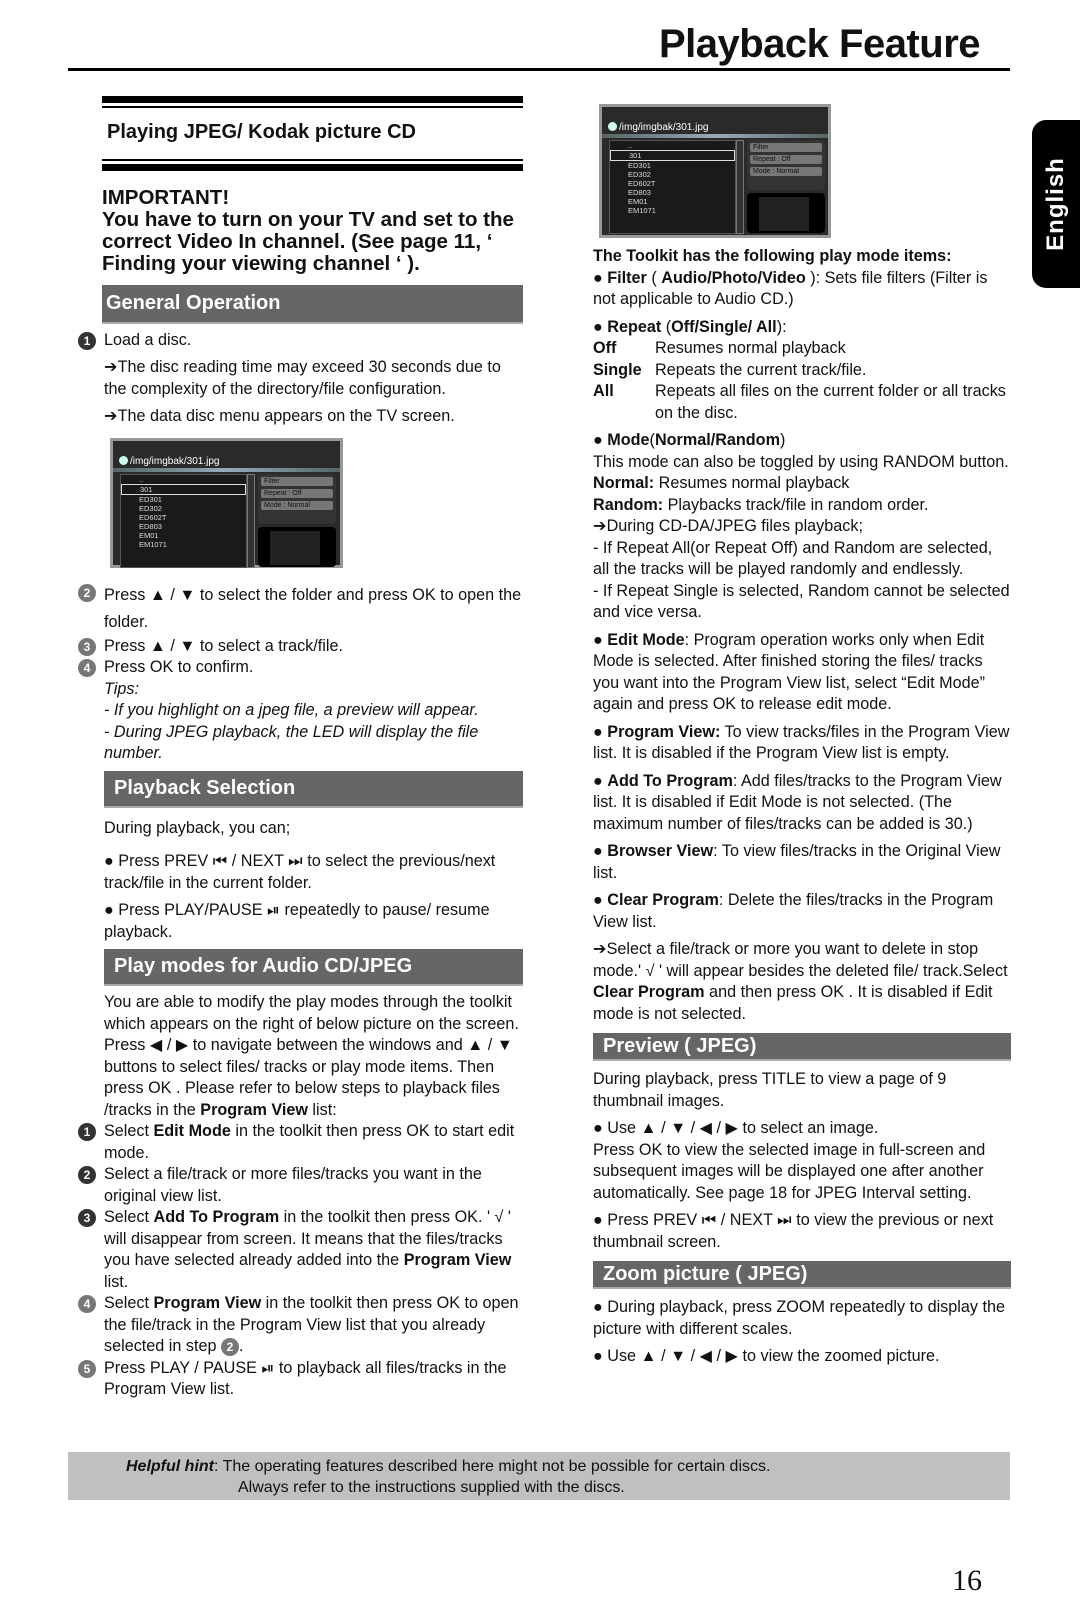 The height and width of the screenshot is (1619, 1080). I want to click on item-repeat: ● Repeat (Off/Single/ All):, so click(690, 326).